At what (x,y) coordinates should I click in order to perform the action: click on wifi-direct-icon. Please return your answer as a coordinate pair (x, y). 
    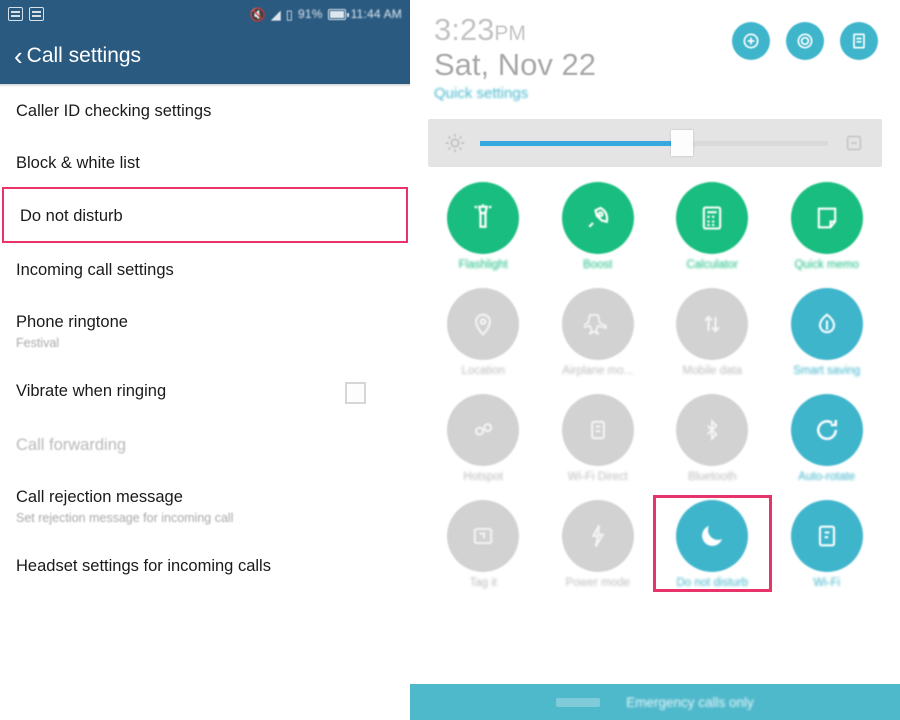
    Looking at the image, I should click on (597, 430).